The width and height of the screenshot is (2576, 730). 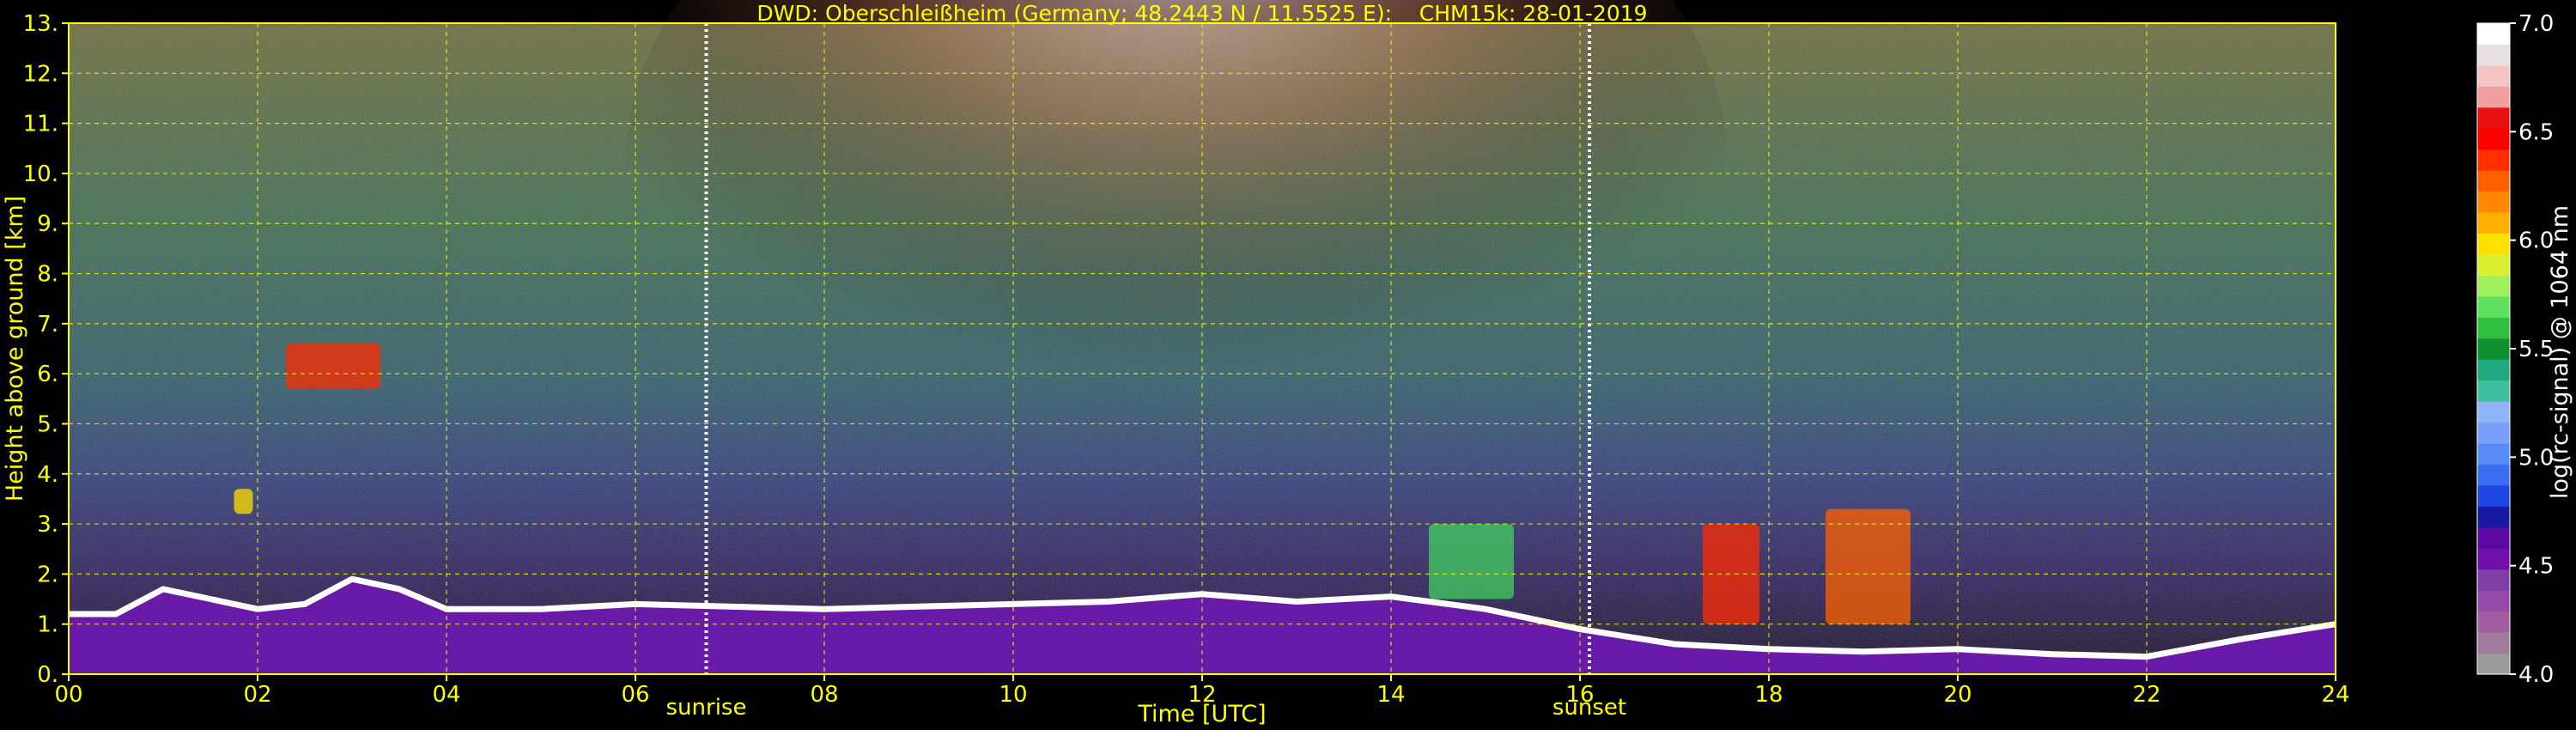 What do you see at coordinates (40, 124) in the screenshot?
I see `y-tick-label: 11.` at bounding box center [40, 124].